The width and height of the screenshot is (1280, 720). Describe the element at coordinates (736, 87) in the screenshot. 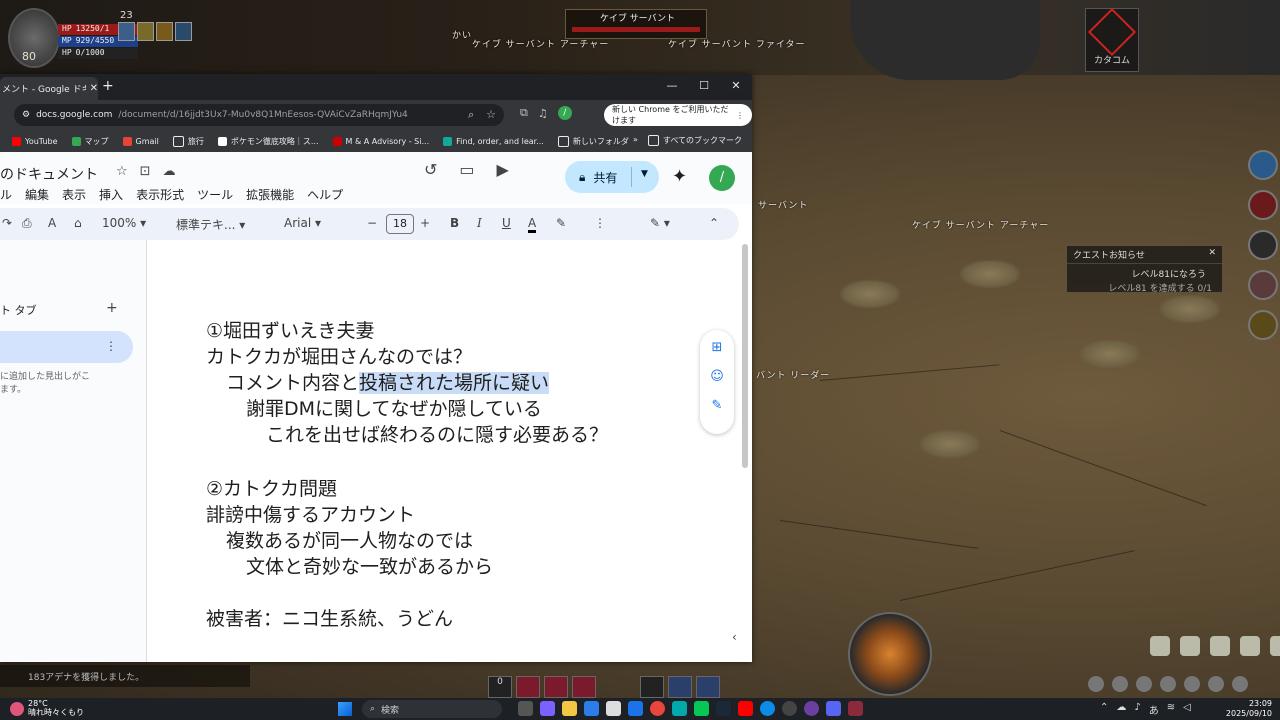

I see `close-window-icon: ✕` at that location.